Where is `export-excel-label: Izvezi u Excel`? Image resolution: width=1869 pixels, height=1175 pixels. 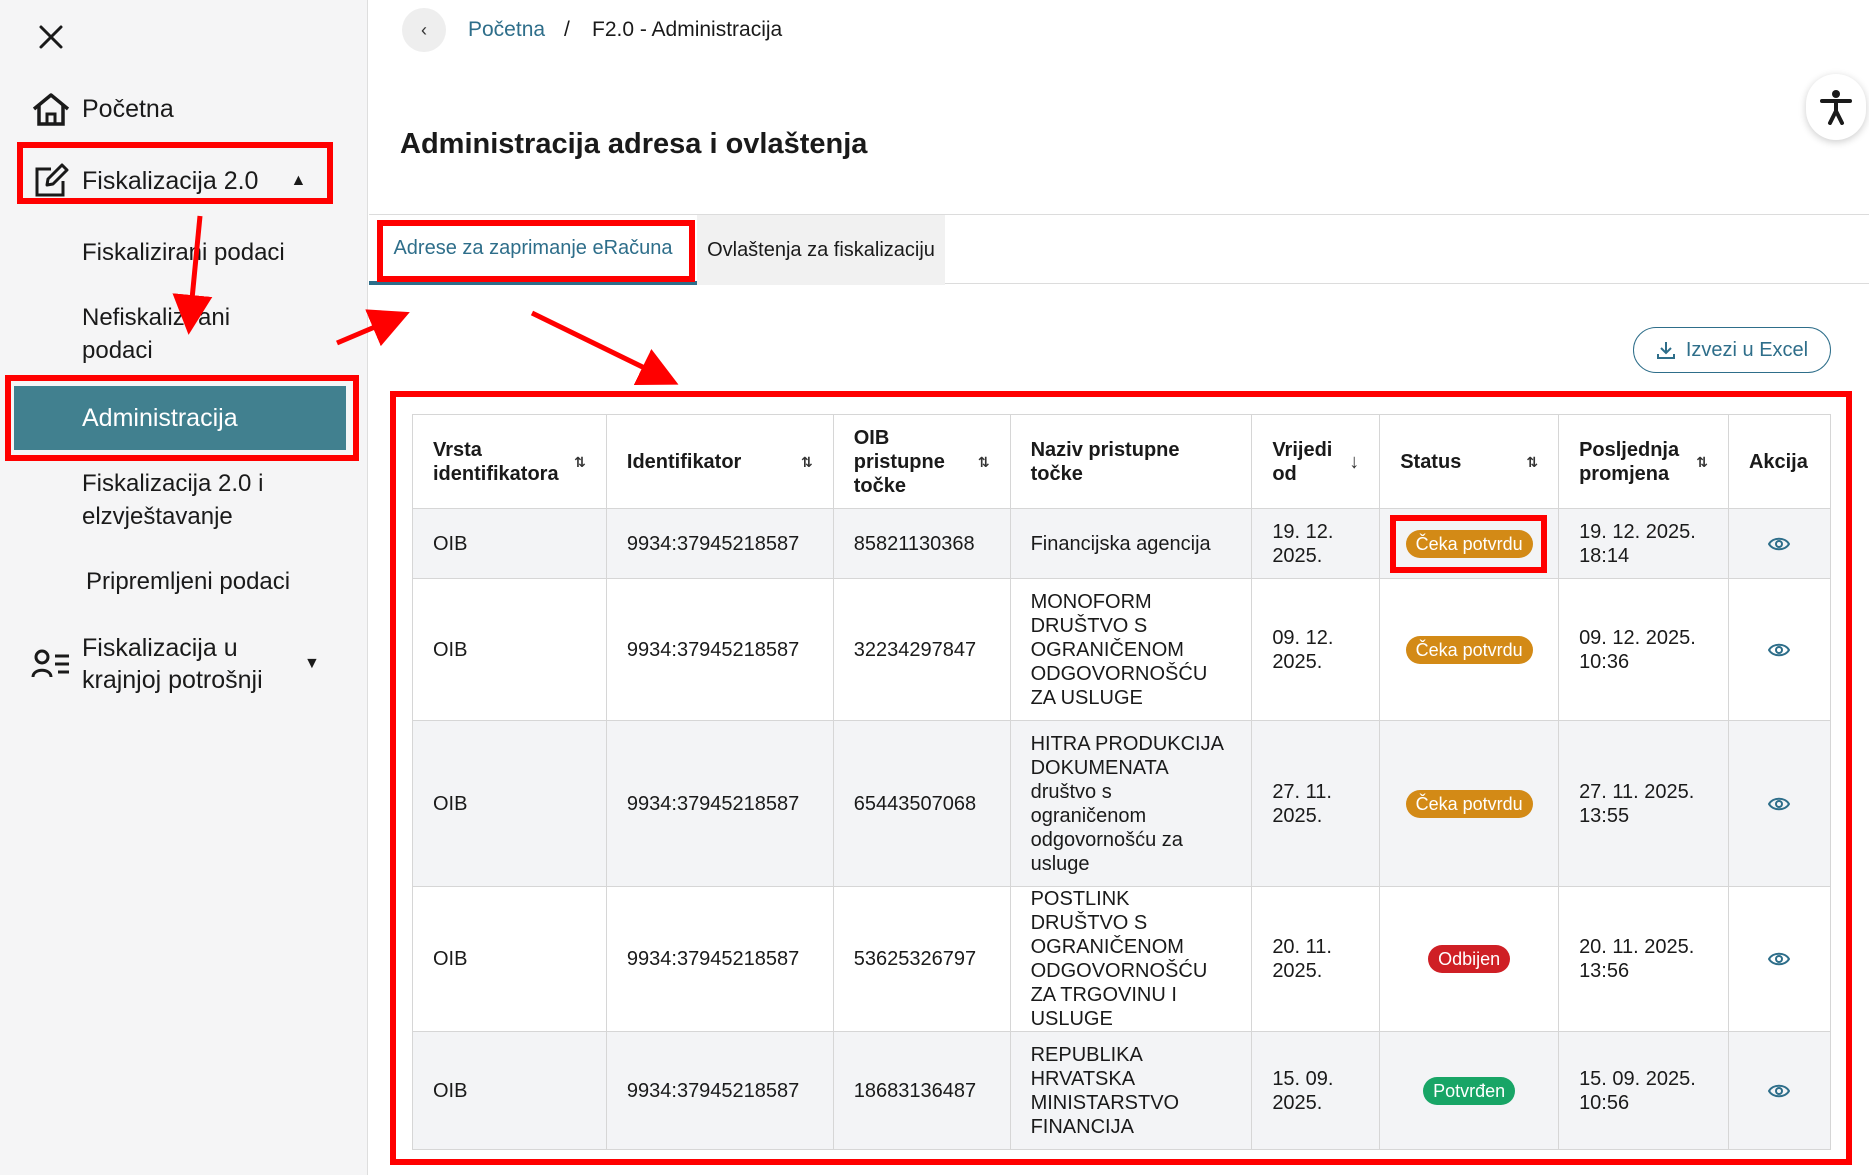
export-excel-label: Izvezi u Excel is located at coordinates (1747, 349).